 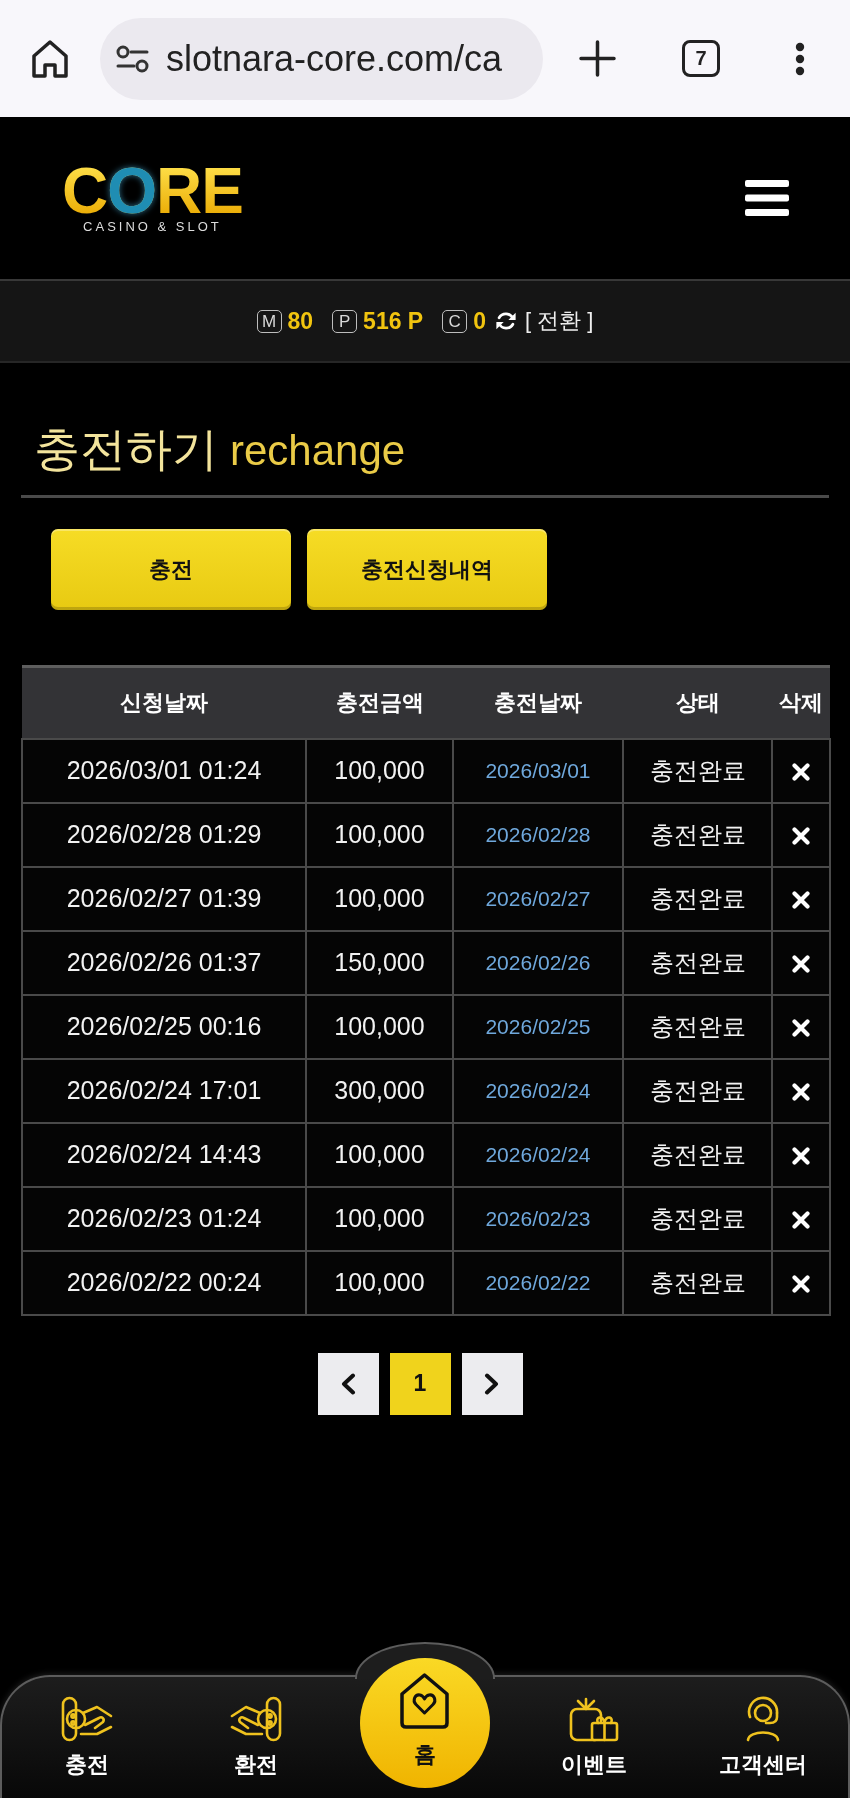 I want to click on column-header: 상태, so click(x=697, y=702).